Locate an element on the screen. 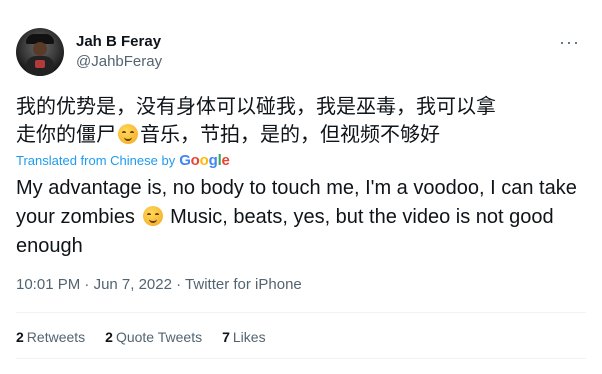  translation-attribution: Translated from Chinese by Google is located at coordinates (123, 160).